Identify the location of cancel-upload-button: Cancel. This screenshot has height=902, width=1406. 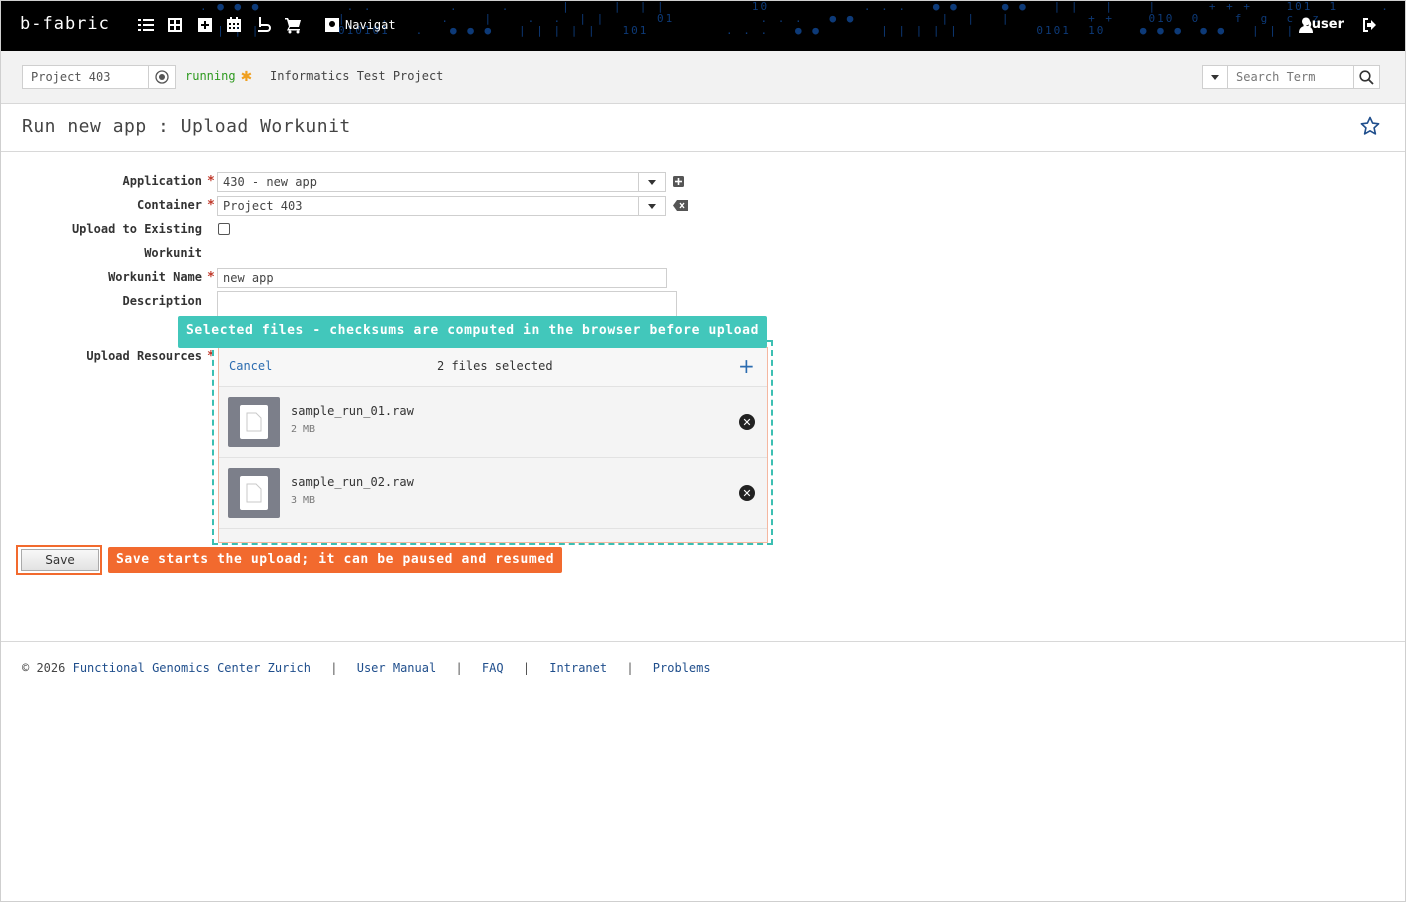
(250, 366).